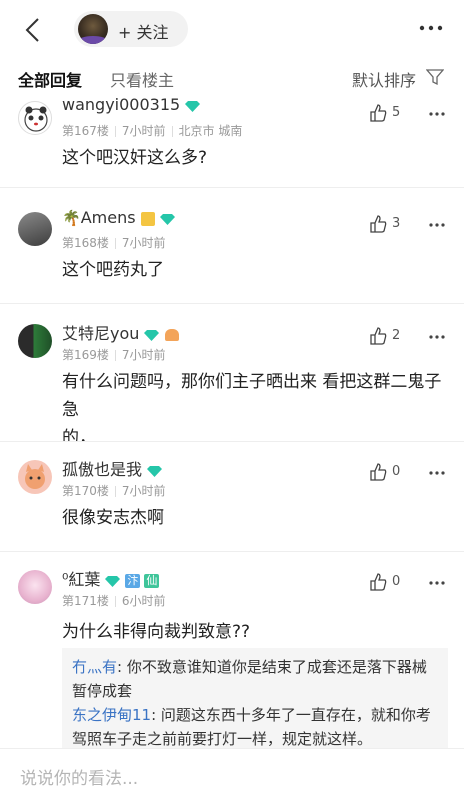  Describe the element at coordinates (396, 223) in the screenshot. I see `like-count: 3` at that location.